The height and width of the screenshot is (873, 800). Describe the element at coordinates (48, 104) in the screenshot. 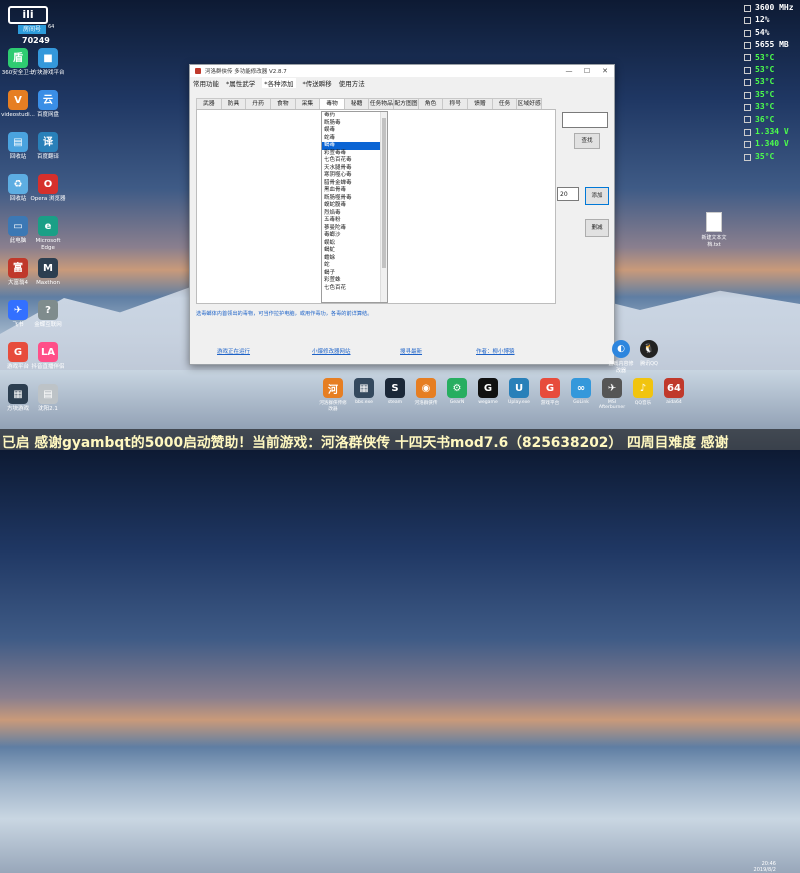

I see `desktop-icon: 云百度网盘` at that location.